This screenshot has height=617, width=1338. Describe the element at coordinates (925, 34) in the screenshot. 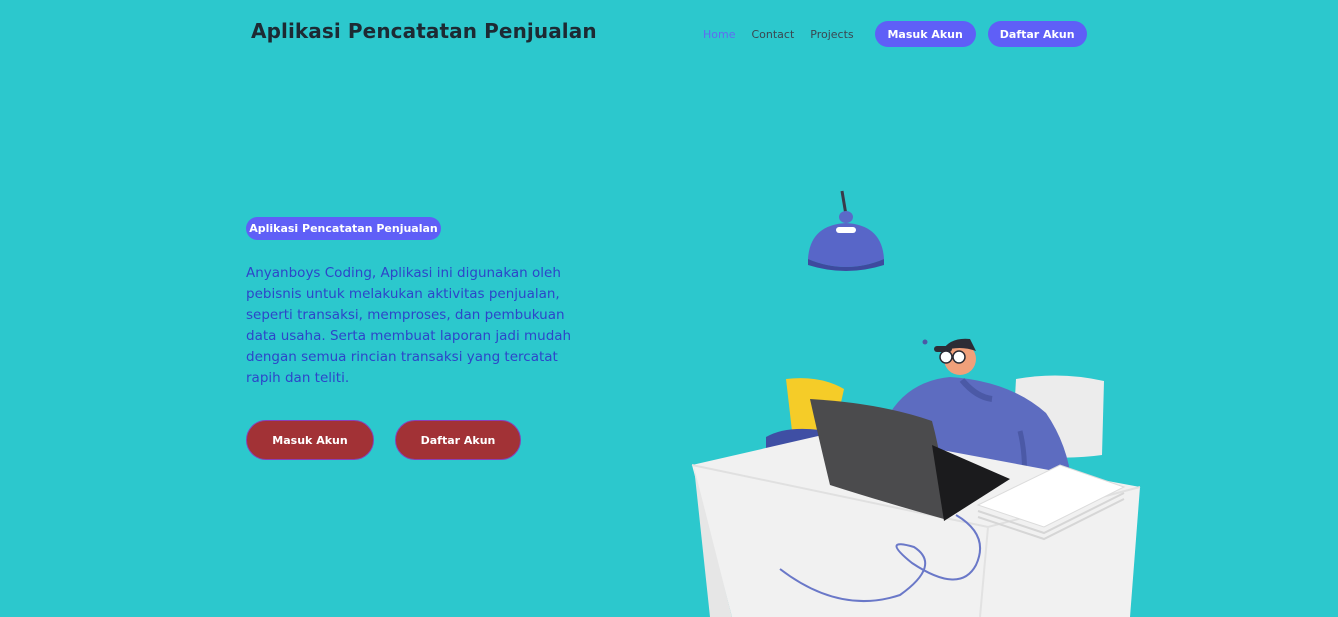

I see `nav-login-button: Masuk Akun` at that location.